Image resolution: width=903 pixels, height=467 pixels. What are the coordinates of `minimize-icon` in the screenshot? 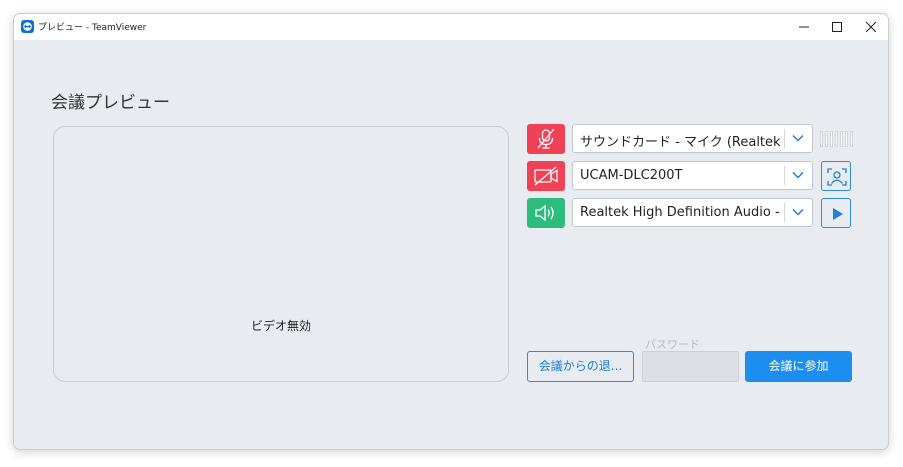 It's located at (804, 27).